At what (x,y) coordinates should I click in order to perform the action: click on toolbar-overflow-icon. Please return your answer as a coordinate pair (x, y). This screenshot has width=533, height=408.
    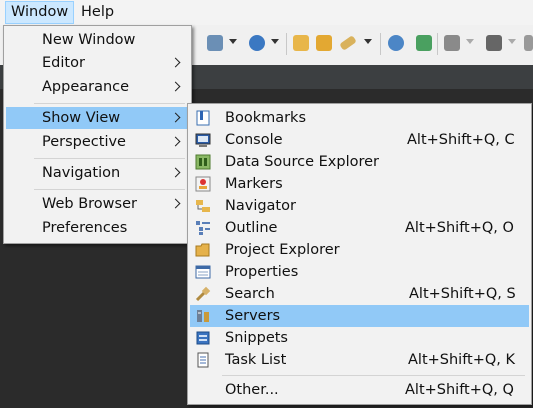
    Looking at the image, I should click on (528, 43).